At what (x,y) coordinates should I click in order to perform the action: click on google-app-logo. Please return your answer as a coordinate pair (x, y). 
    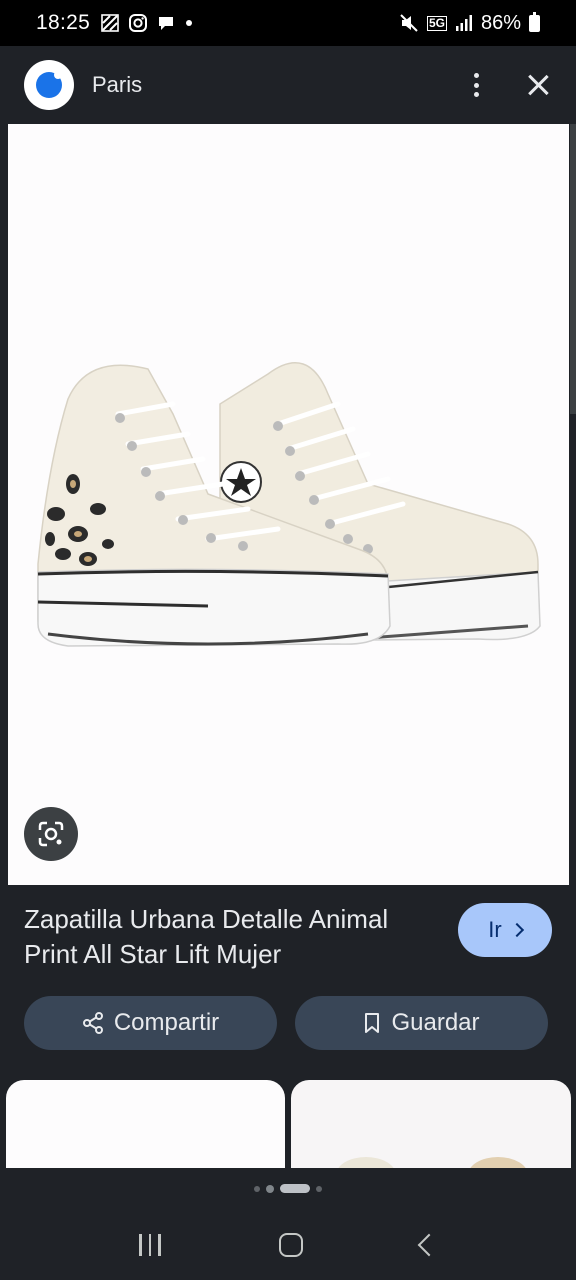
    Looking at the image, I should click on (49, 85).